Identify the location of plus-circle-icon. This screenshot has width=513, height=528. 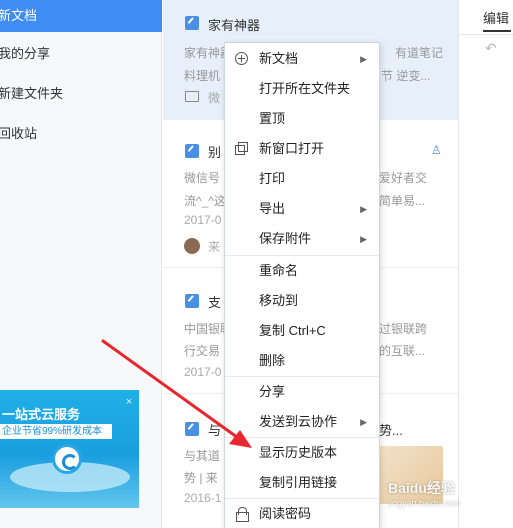
(241, 58).